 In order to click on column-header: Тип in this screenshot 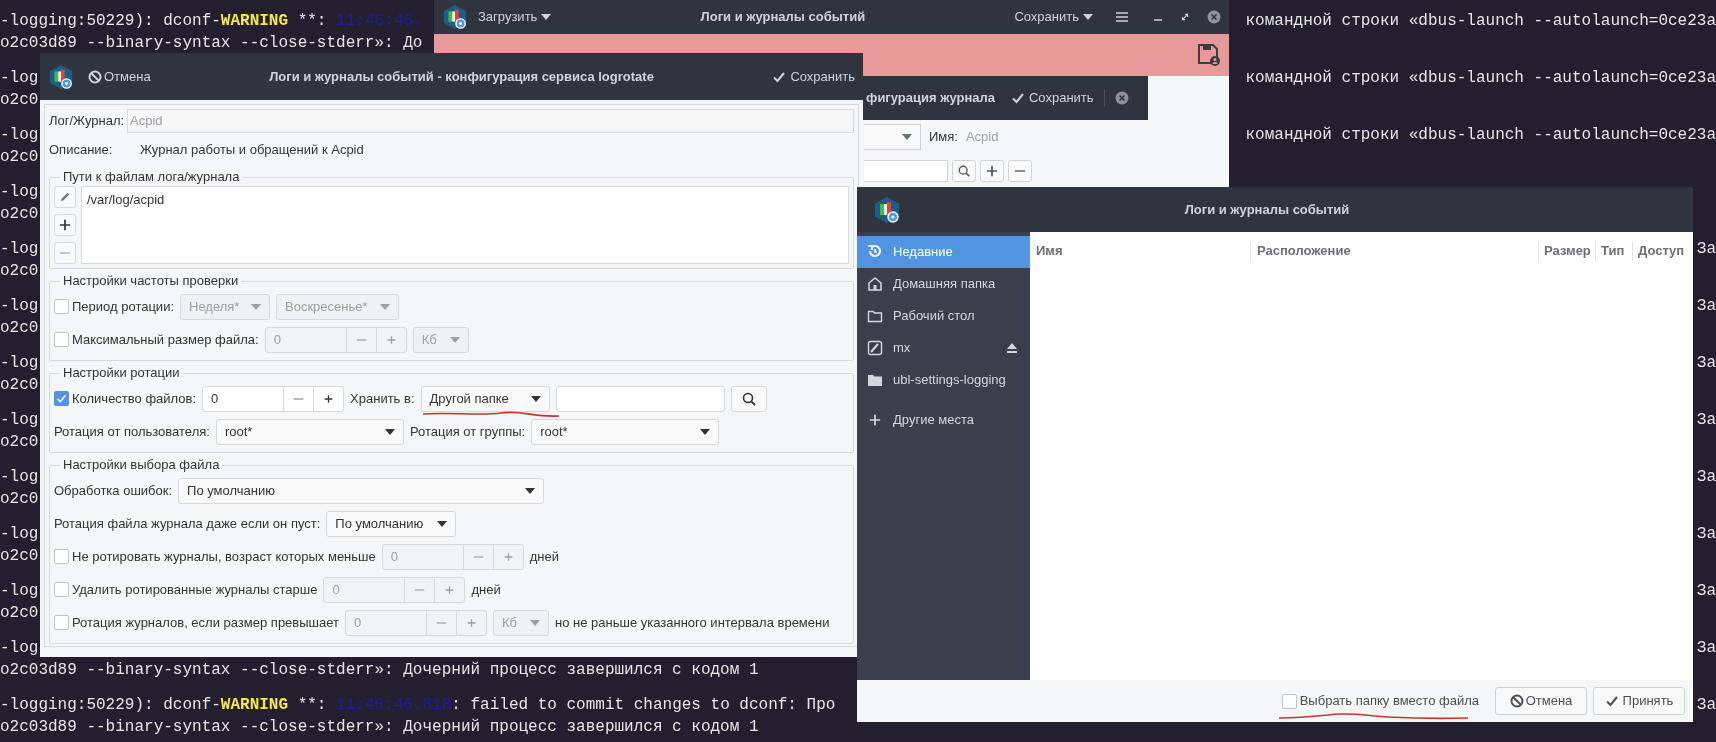, I will do `click(1613, 251)`.